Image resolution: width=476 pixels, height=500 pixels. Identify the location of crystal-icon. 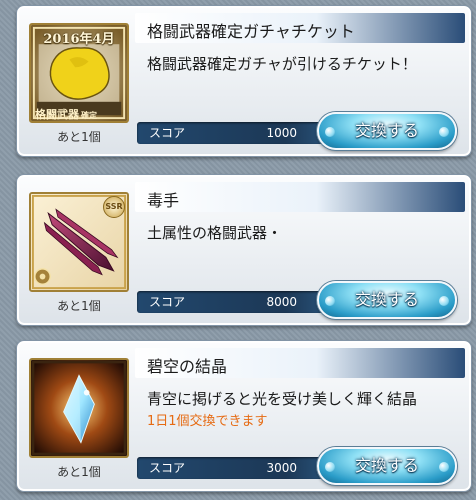
(79, 408).